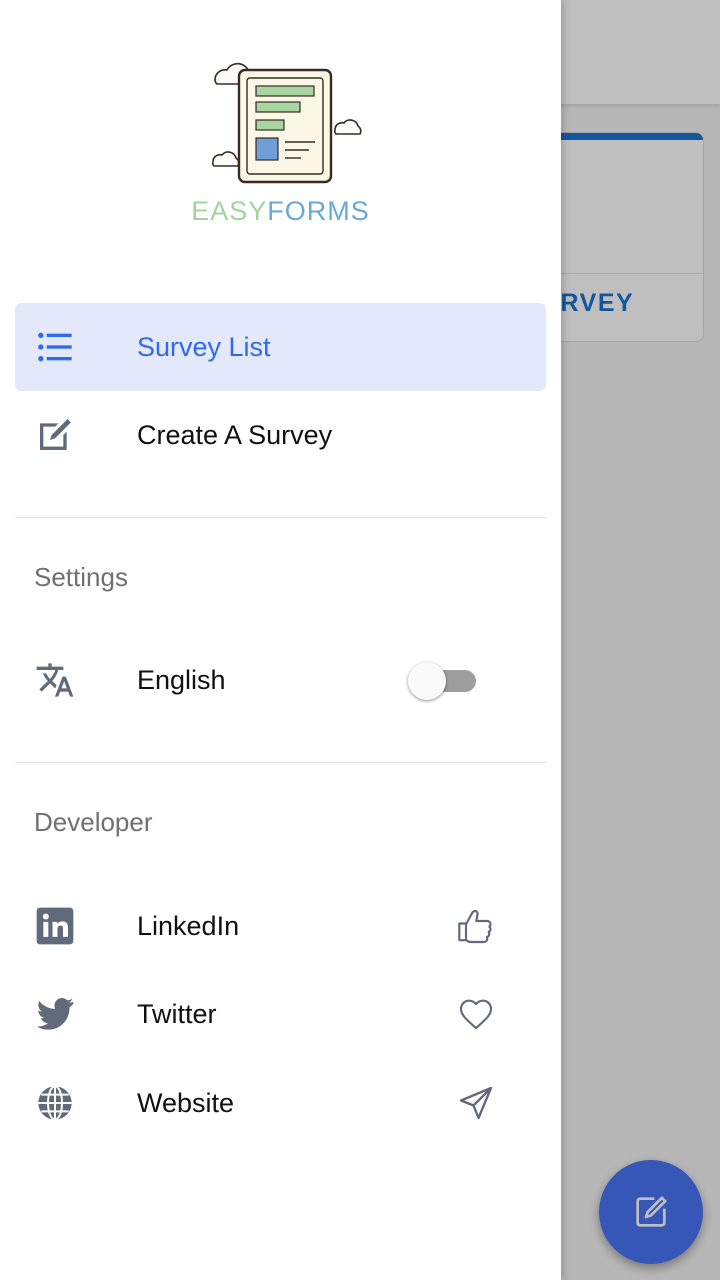 This screenshot has height=1280, width=720. Describe the element at coordinates (55, 1014) in the screenshot. I see `twitter-icon` at that location.